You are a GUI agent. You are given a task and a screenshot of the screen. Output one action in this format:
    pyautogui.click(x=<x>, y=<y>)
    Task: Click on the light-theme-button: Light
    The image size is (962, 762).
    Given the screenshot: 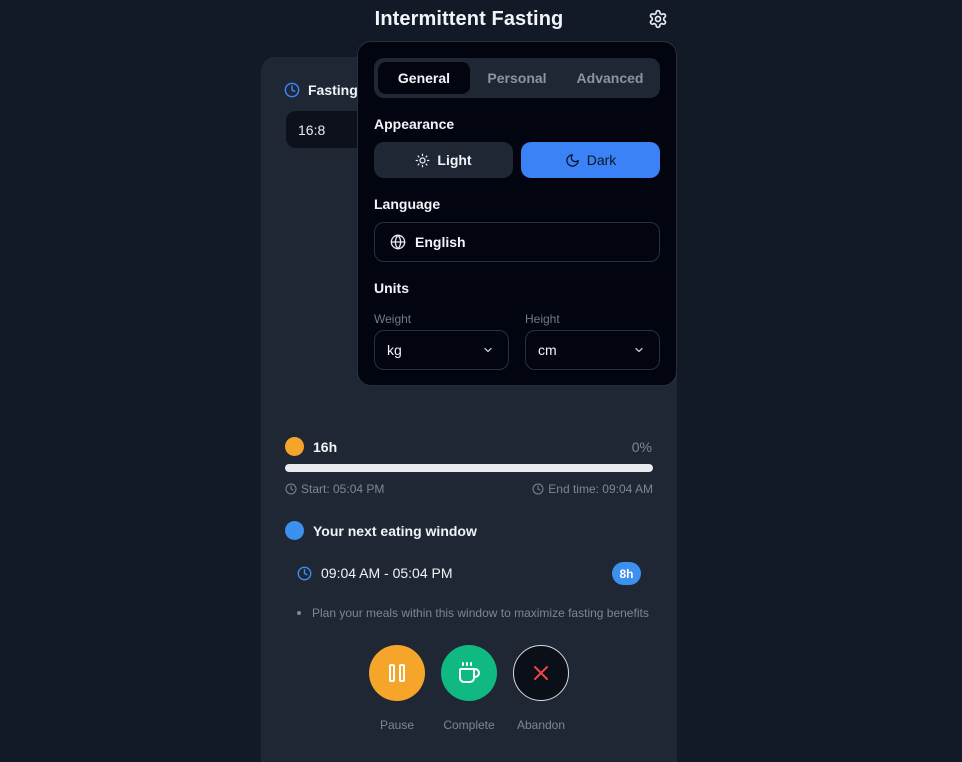 What is the action you would take?
    pyautogui.click(x=443, y=160)
    